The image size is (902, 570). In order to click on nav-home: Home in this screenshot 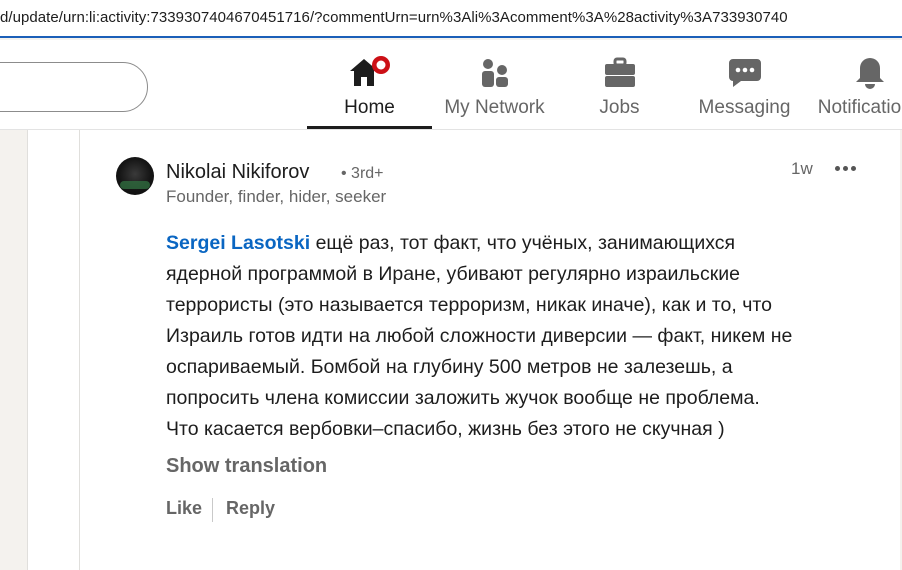, I will do `click(369, 84)`.